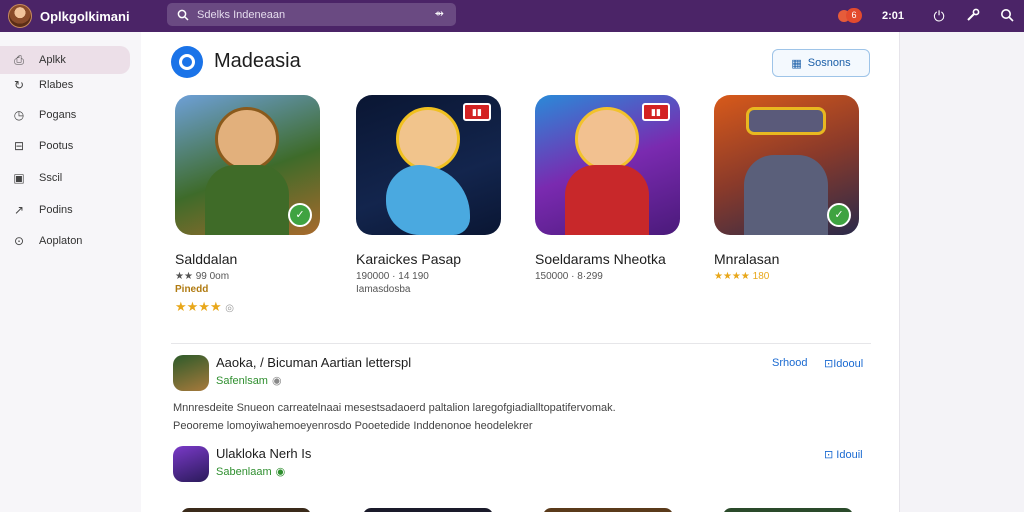 This screenshot has height=512, width=1024. What do you see at coordinates (19, 146) in the screenshot?
I see `minus-box-icon: ⊟` at bounding box center [19, 146].